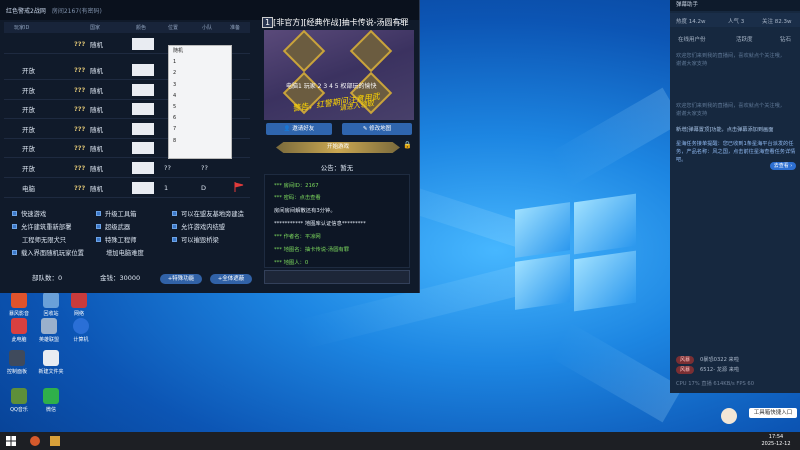 The width and height of the screenshot is (800, 450). I want to click on option-checkbox: 快速游戏, so click(29, 213).